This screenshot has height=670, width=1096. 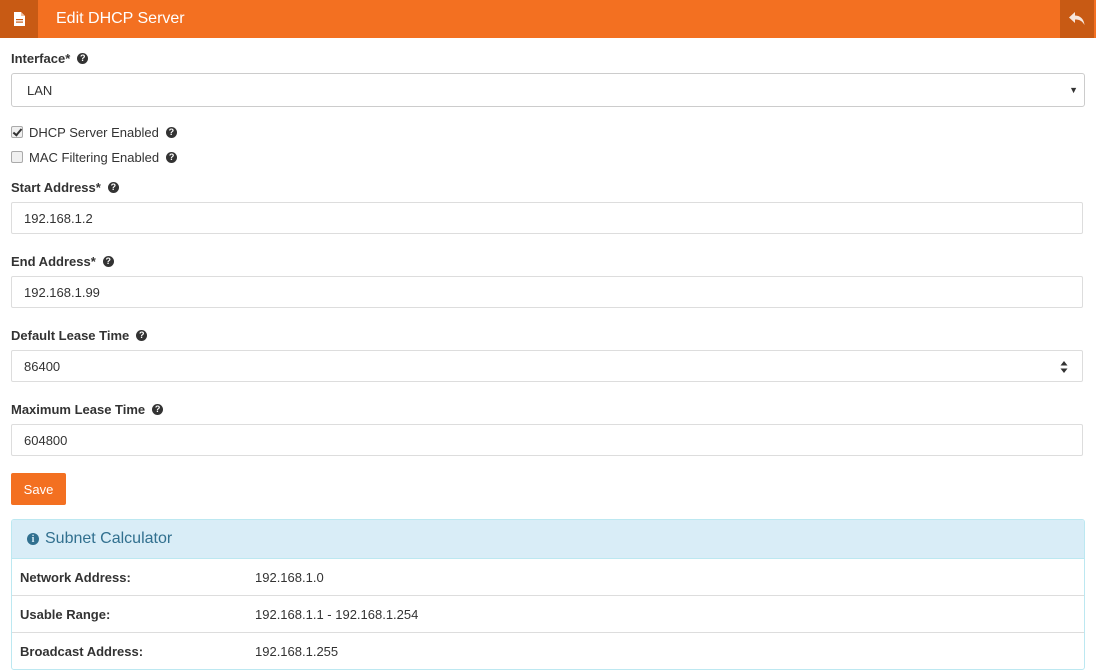 I want to click on usable-range-label: Usable Range:, so click(x=65, y=614).